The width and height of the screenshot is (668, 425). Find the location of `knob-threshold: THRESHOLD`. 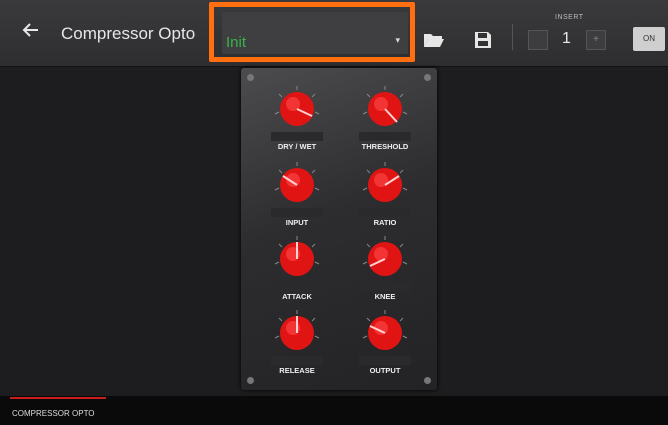

knob-threshold: THRESHOLD is located at coordinates (385, 118).